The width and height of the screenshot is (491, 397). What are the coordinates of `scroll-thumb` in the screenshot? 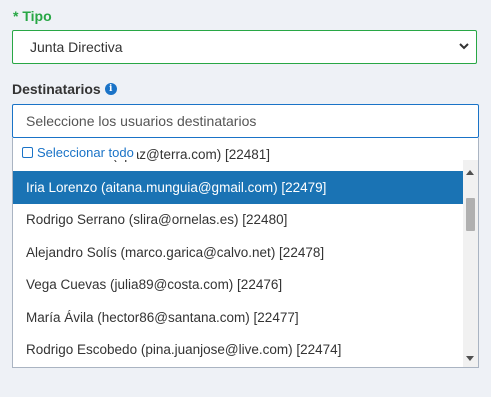 It's located at (470, 214).